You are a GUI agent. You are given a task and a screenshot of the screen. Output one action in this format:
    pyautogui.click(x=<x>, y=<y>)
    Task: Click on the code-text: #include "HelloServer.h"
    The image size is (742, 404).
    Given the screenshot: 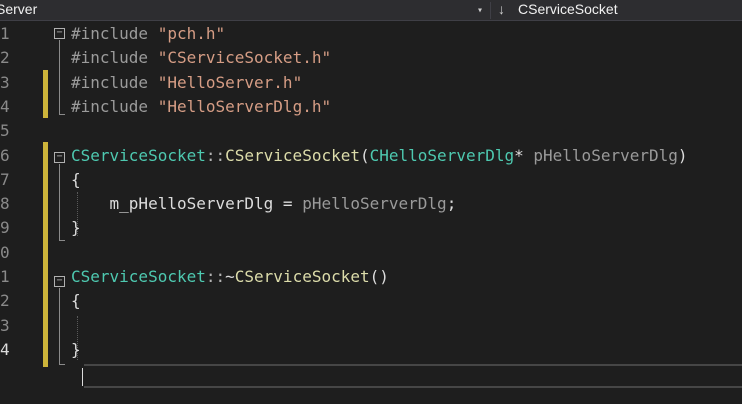 What is the action you would take?
    pyautogui.click(x=186, y=83)
    